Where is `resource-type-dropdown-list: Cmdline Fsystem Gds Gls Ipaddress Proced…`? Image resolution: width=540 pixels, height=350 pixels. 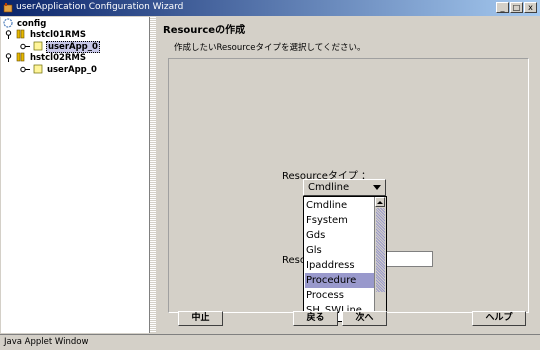 resource-type-dropdown-list: Cmdline Fsystem Gds Gls Ipaddress Proced… is located at coordinates (345, 259).